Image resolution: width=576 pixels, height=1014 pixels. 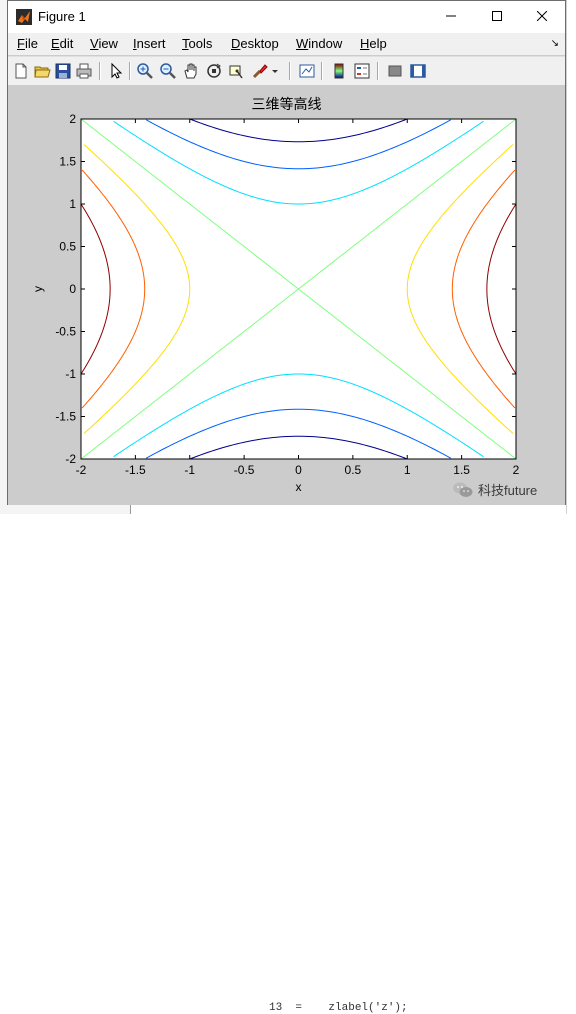 I want to click on y-tick-label: 1.5, so click(x=67, y=162).